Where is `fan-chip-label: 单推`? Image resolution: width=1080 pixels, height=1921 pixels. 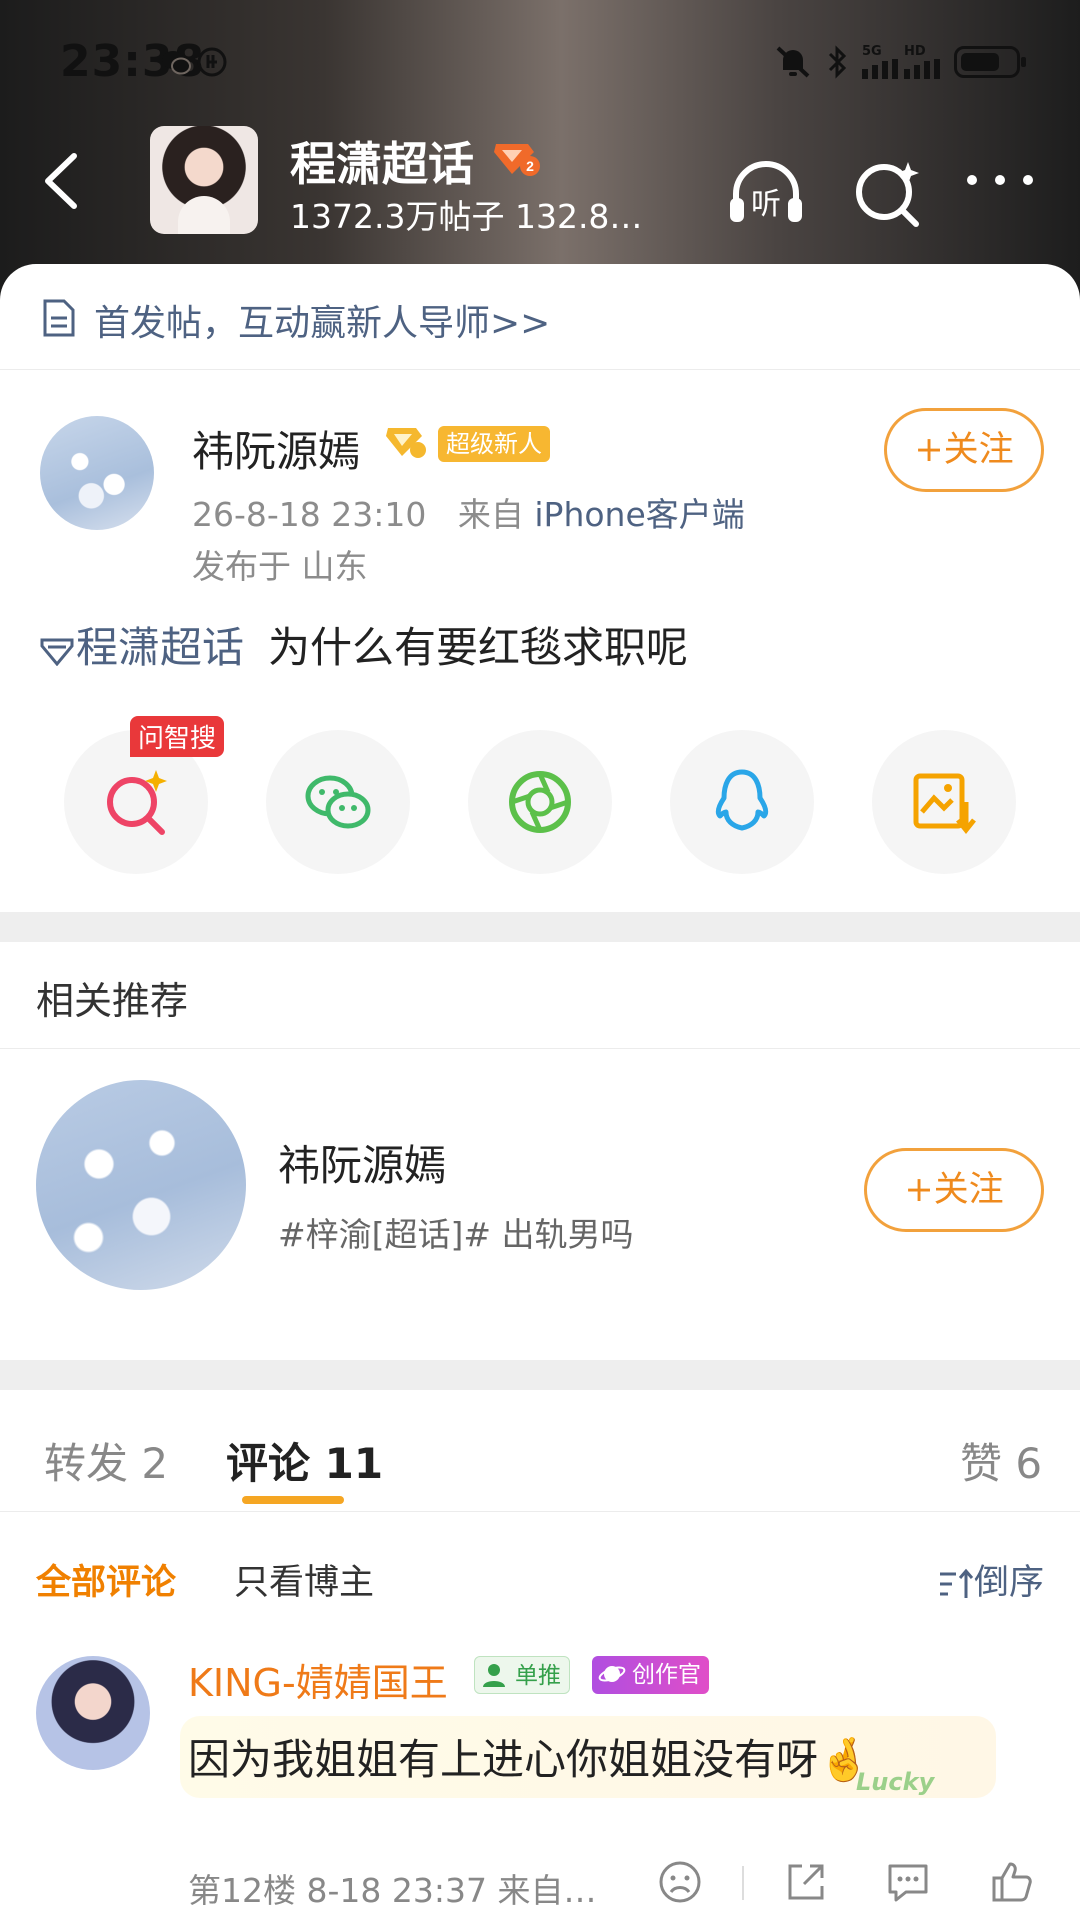
fan-chip-label: 单推 is located at coordinates (538, 1676).